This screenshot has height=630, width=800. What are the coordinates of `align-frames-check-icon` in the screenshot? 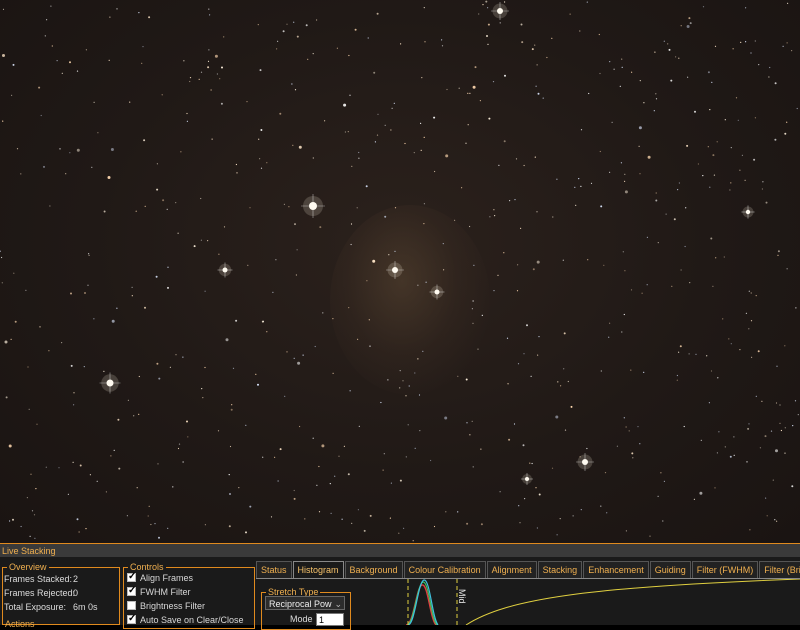 It's located at (131, 577).